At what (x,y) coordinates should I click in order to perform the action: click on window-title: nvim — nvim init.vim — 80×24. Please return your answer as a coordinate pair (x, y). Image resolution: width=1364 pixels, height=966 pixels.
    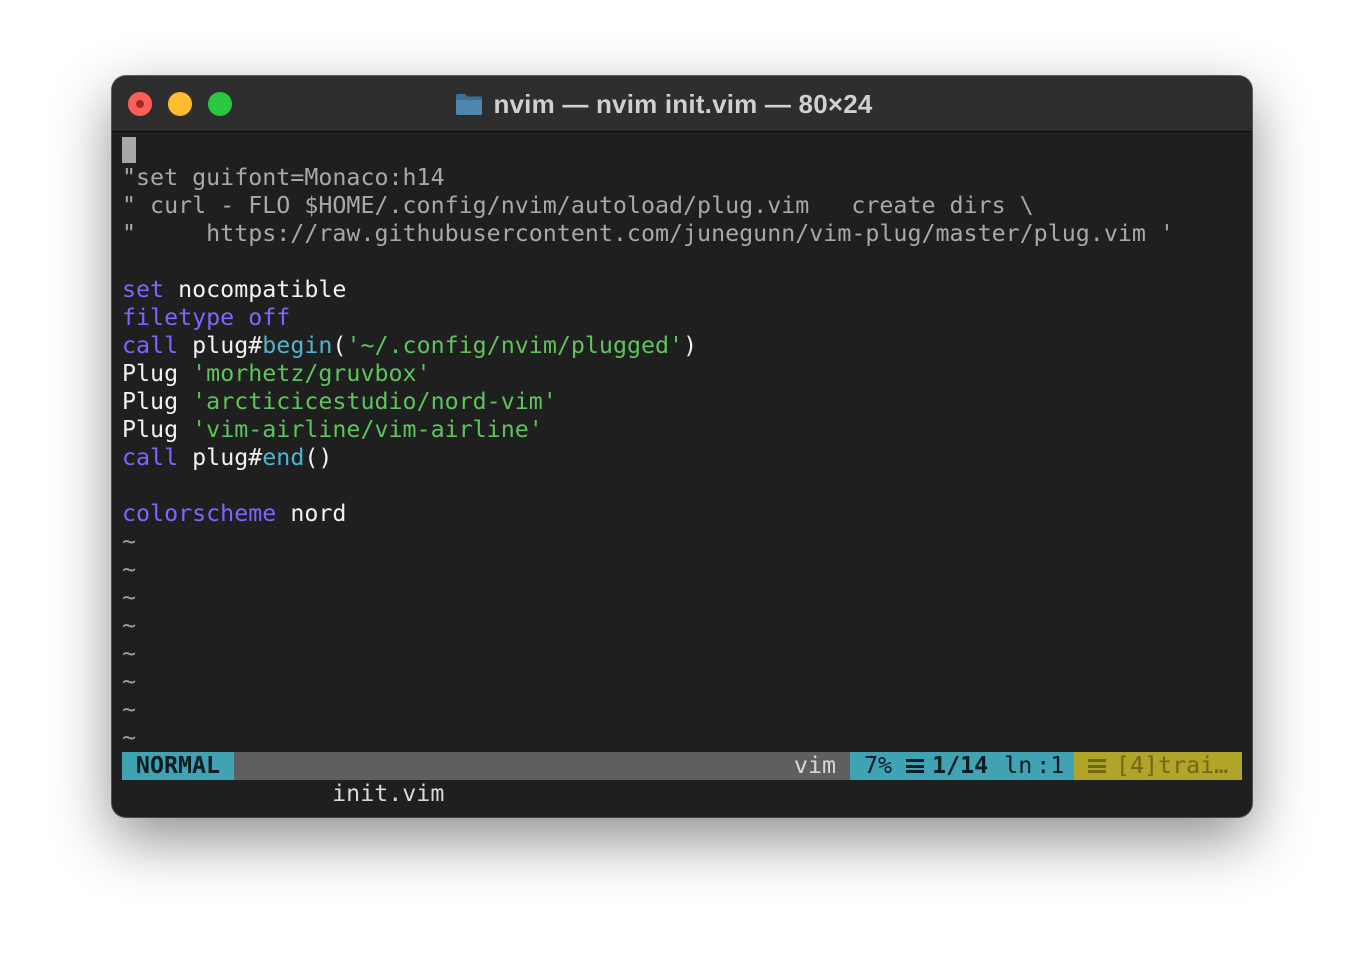
    Looking at the image, I should click on (683, 103).